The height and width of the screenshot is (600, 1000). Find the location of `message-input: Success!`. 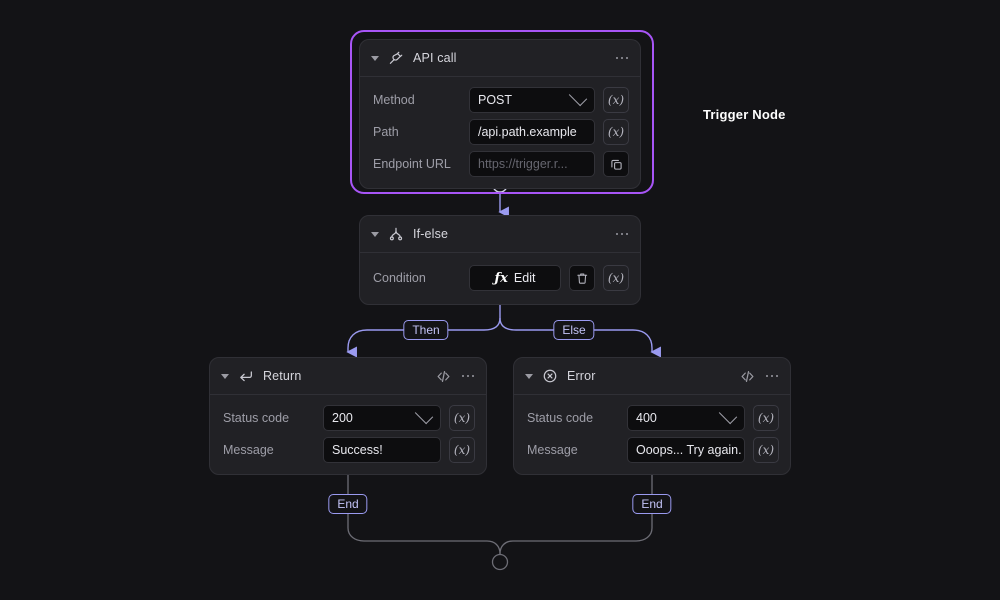

message-input: Success! is located at coordinates (382, 450).